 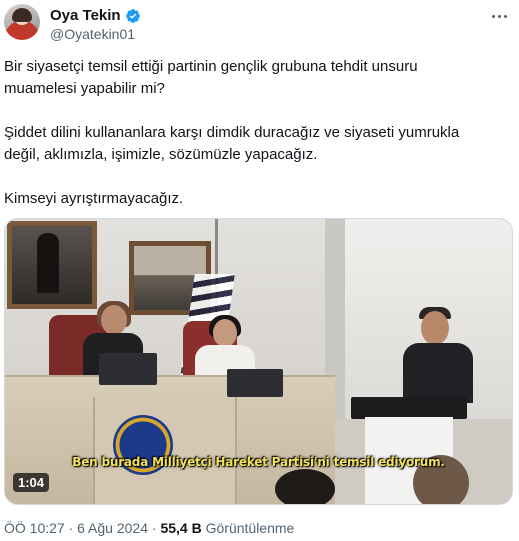 I want to click on verified-badge-icon, so click(x=132, y=15).